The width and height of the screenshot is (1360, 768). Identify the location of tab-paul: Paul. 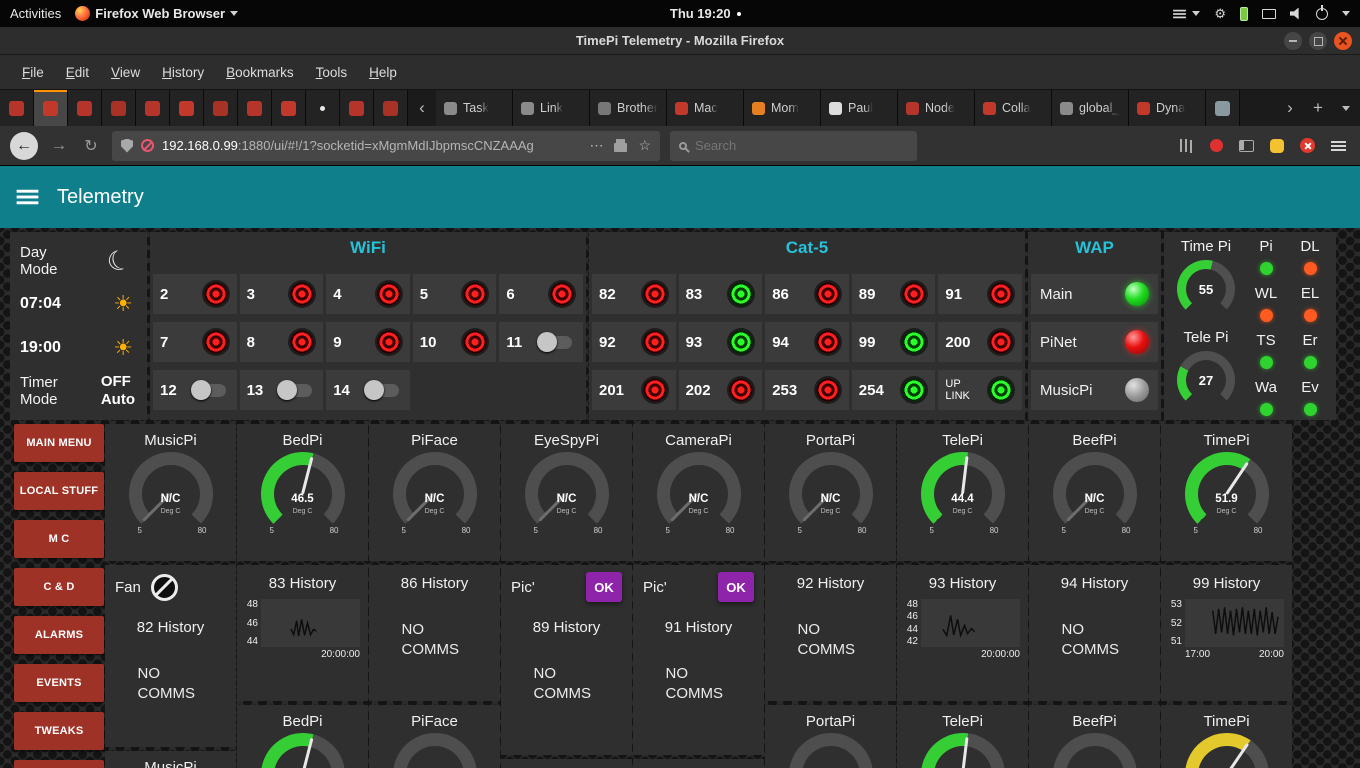
(859, 108).